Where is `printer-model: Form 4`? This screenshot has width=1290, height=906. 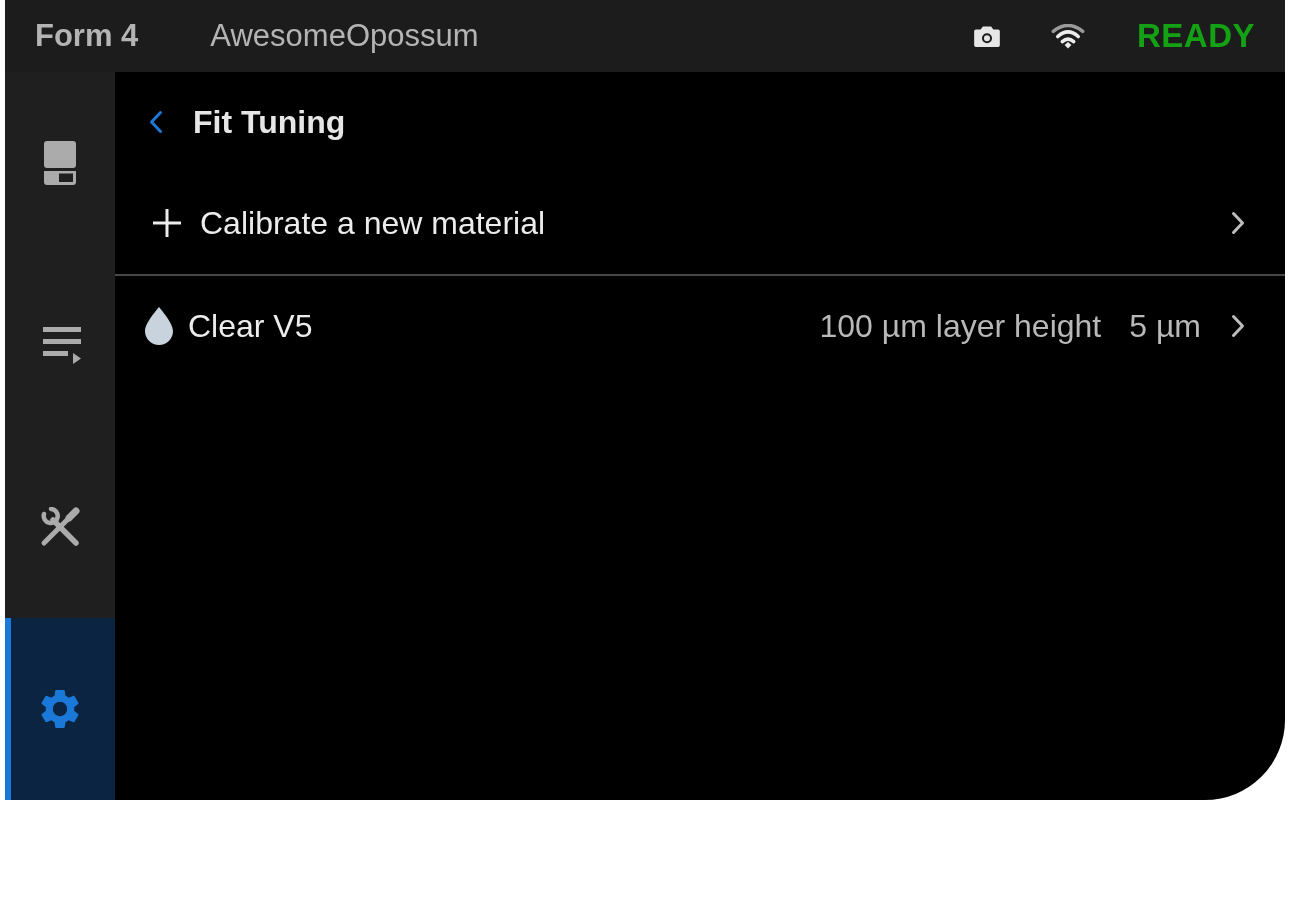 printer-model: Form 4 is located at coordinates (87, 36).